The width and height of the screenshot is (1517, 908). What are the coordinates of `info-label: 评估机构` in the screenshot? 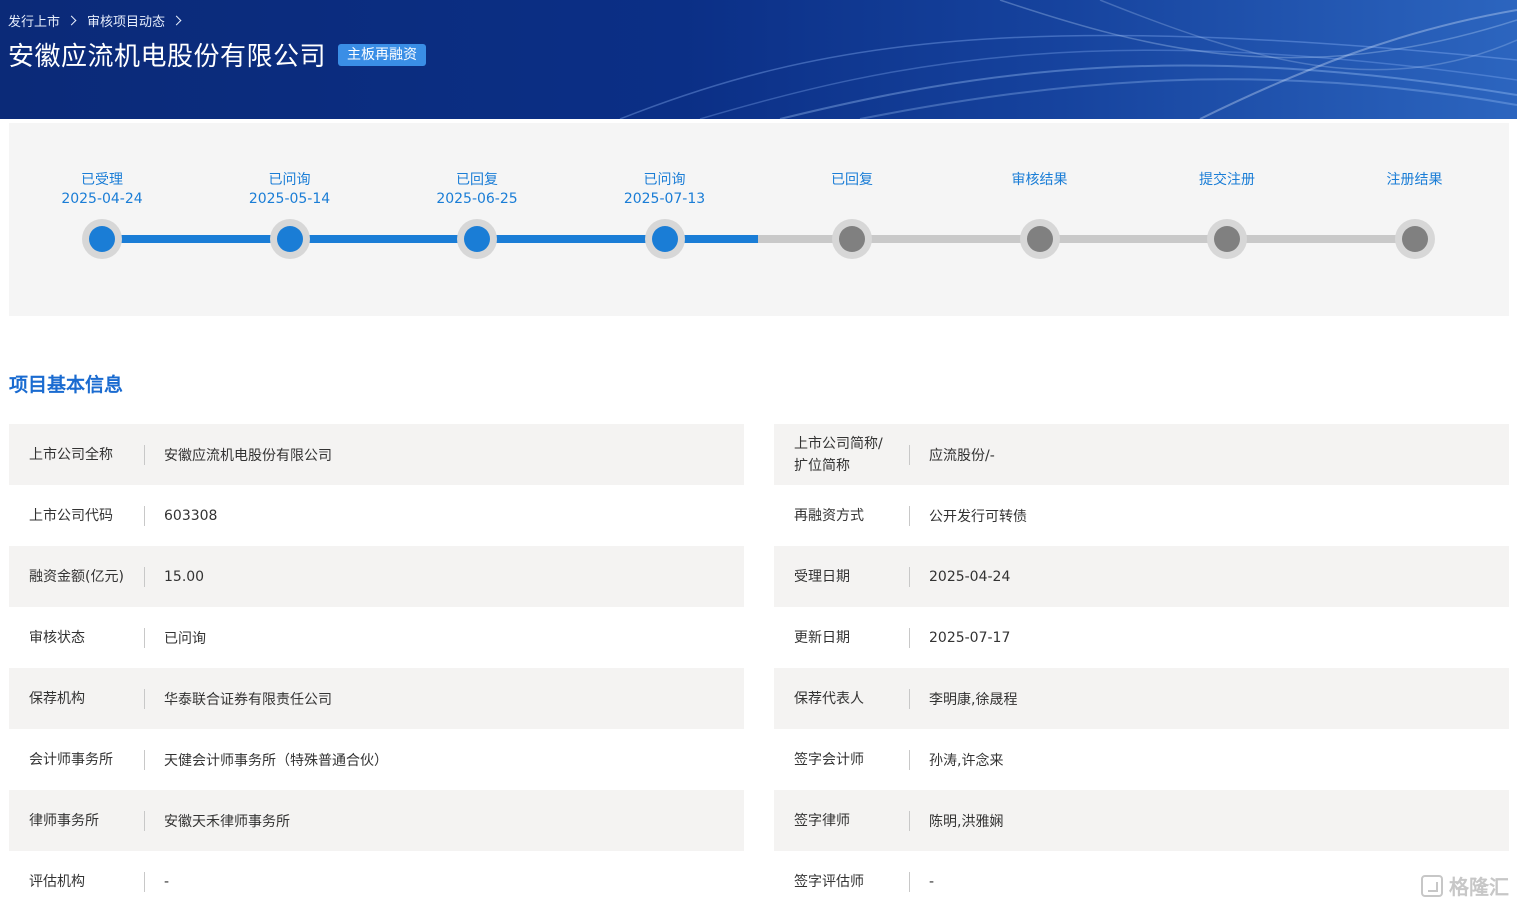 It's located at (57, 881).